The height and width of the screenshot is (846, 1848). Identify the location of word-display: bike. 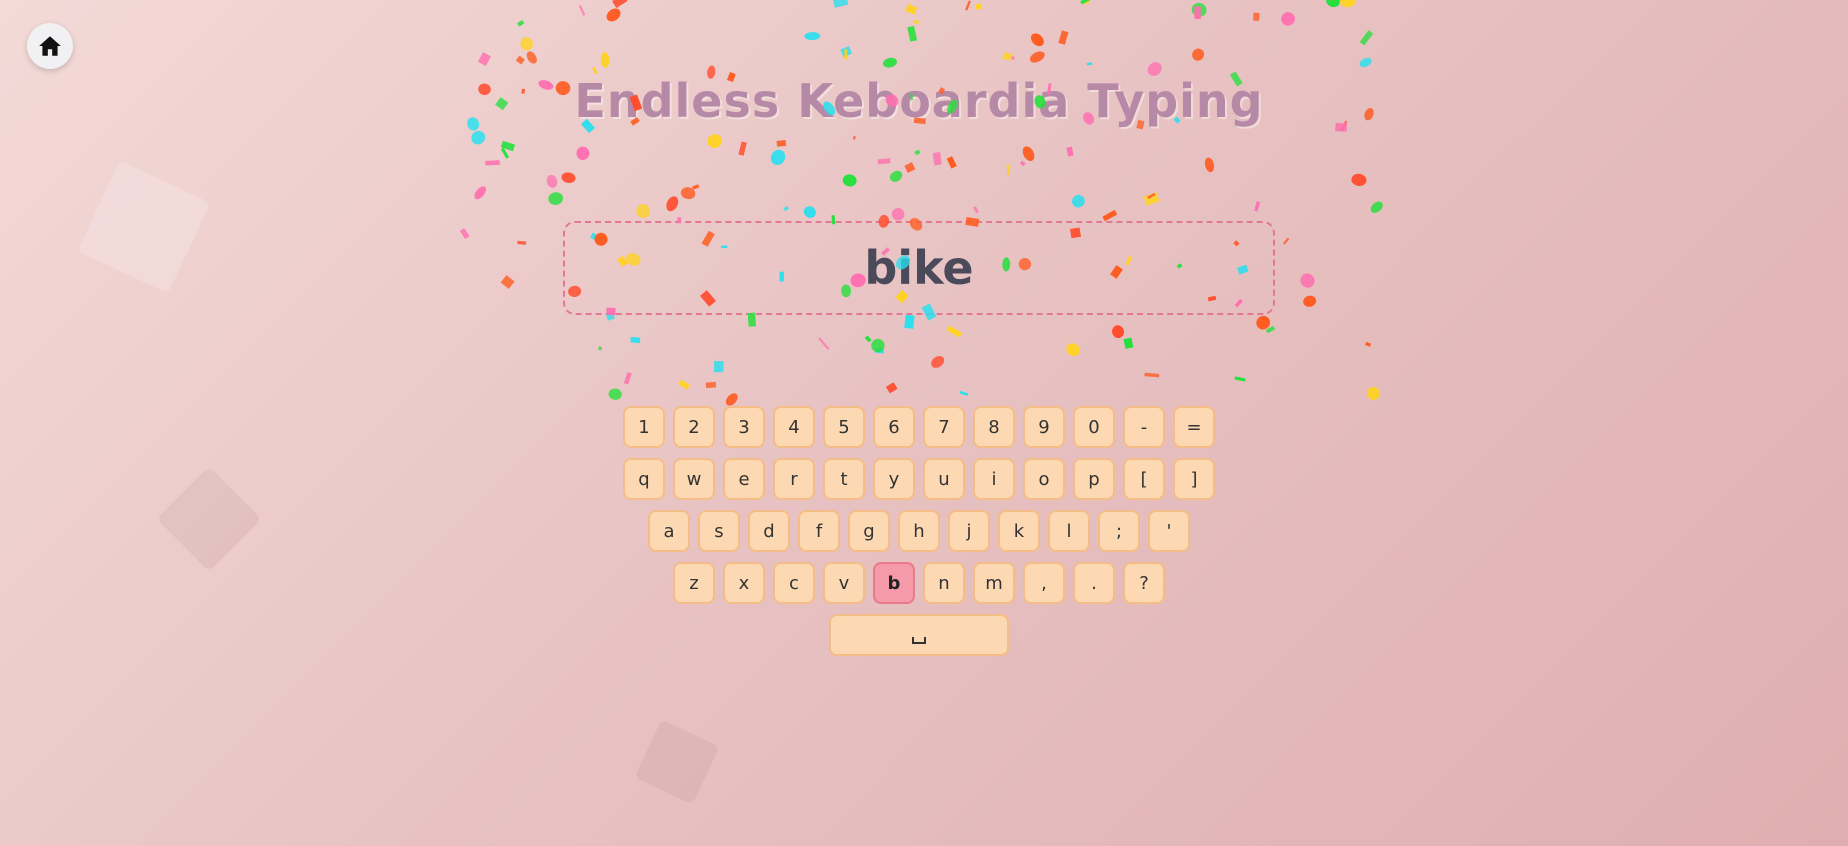
(919, 268).